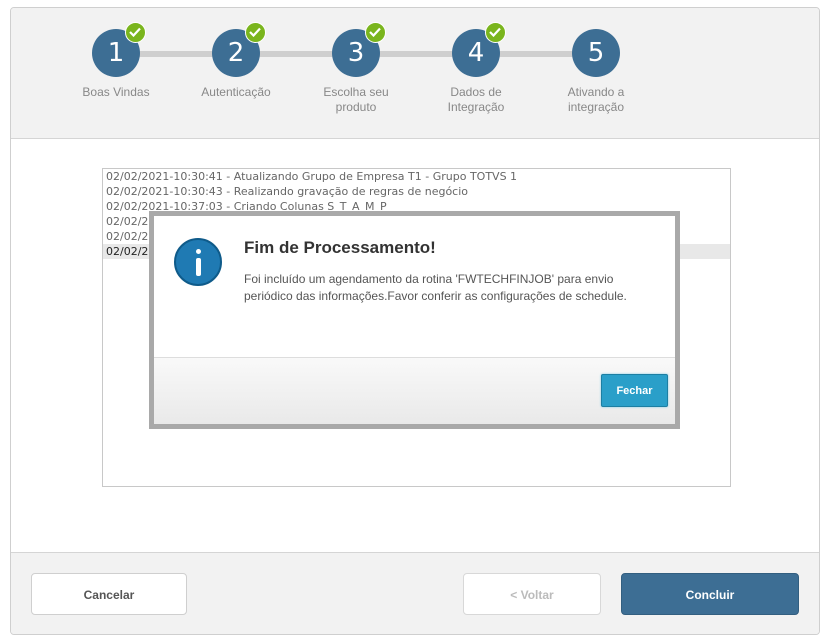 This screenshot has width=831, height=643. Describe the element at coordinates (116, 92) in the screenshot. I see `step-1-label: Boas Vindas` at that location.